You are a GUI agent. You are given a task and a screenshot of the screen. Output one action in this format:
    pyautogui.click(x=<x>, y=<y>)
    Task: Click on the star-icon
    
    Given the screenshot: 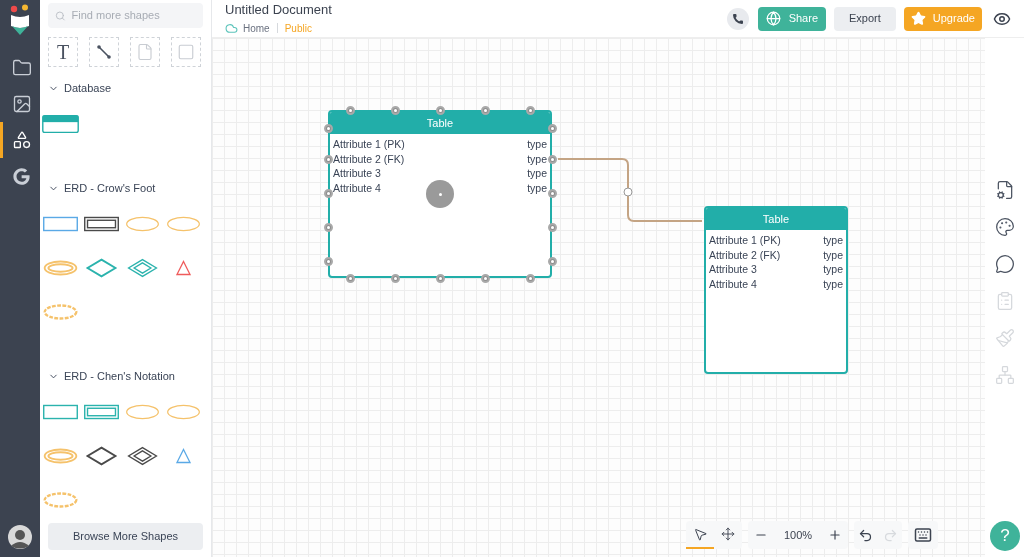 What is the action you would take?
    pyautogui.click(x=918, y=18)
    